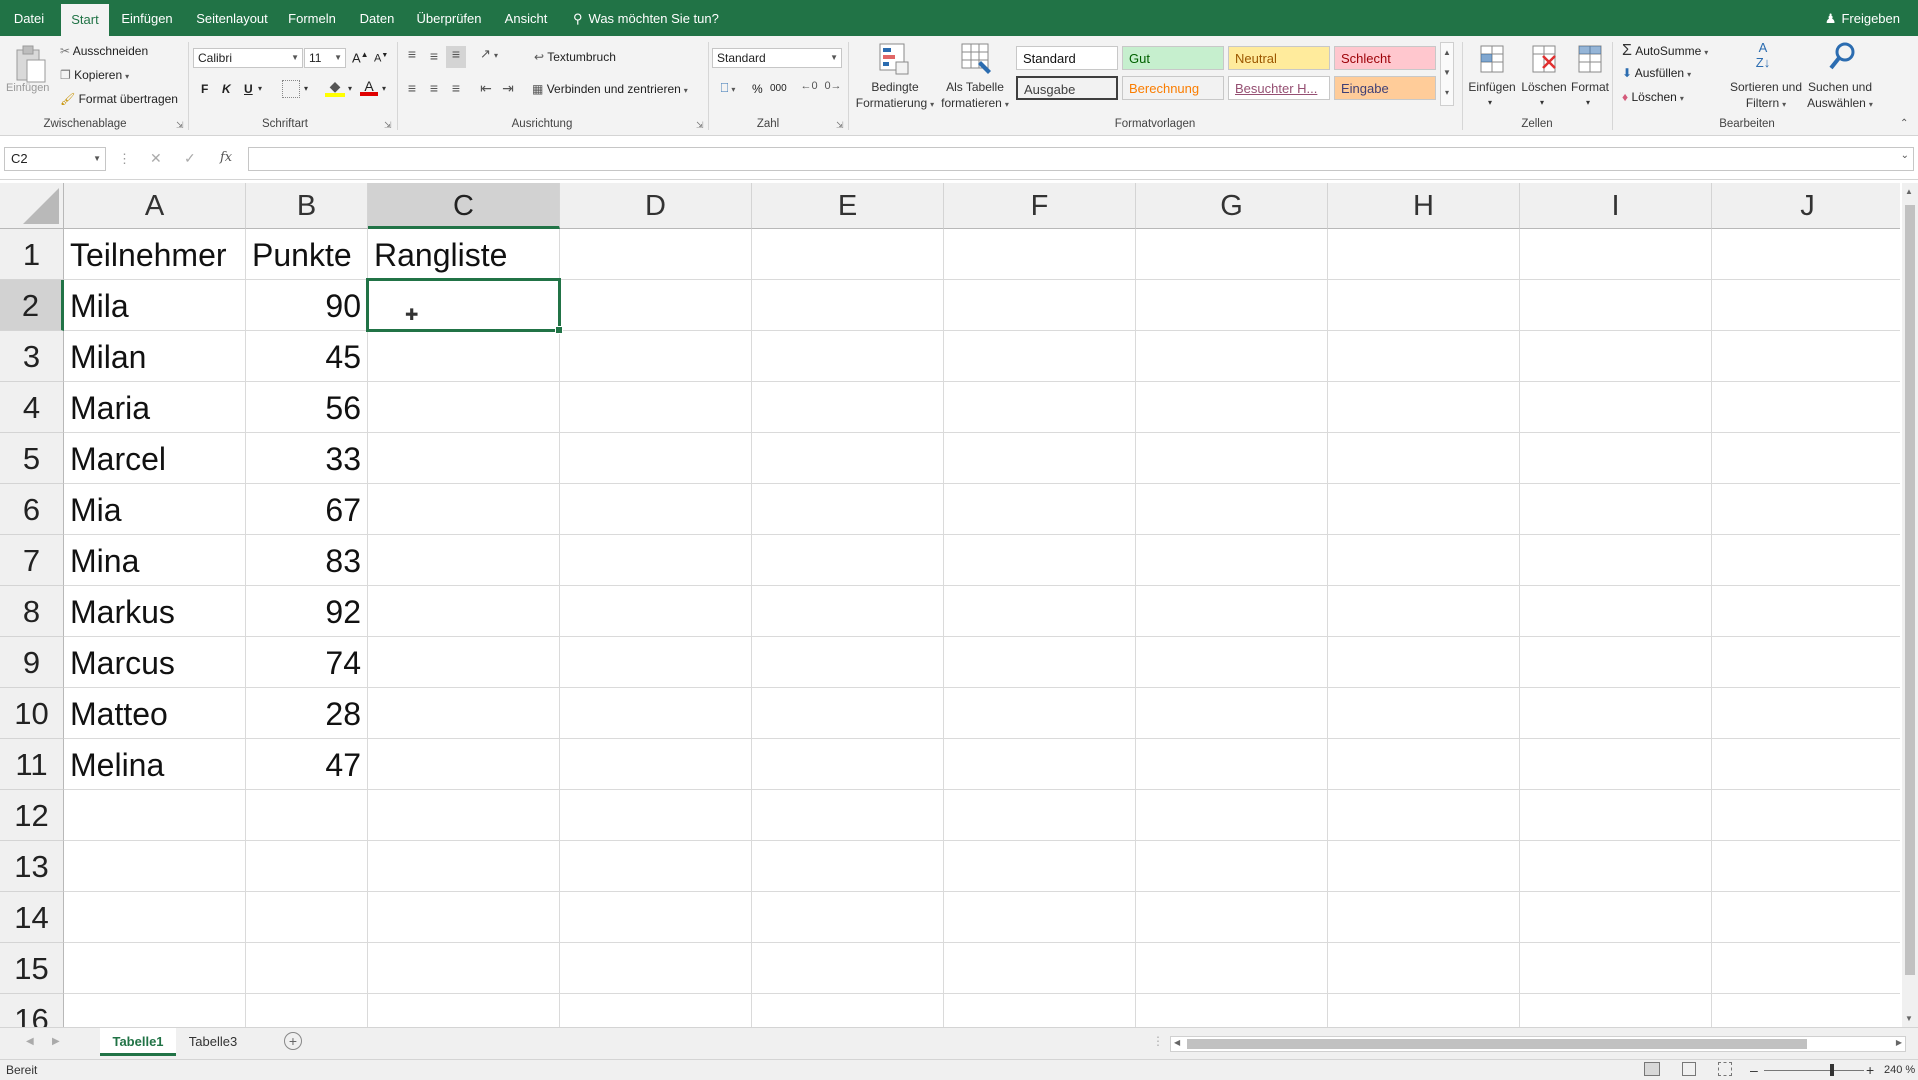 The width and height of the screenshot is (1918, 1080). I want to click on format-as-table-icon, so click(976, 60).